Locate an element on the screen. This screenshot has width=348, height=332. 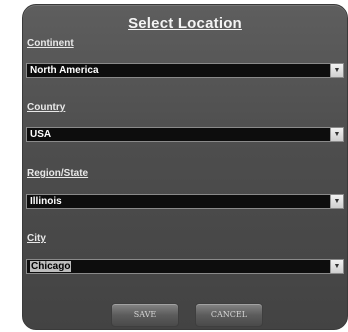
country-select: USA ▼ is located at coordinates (185, 134).